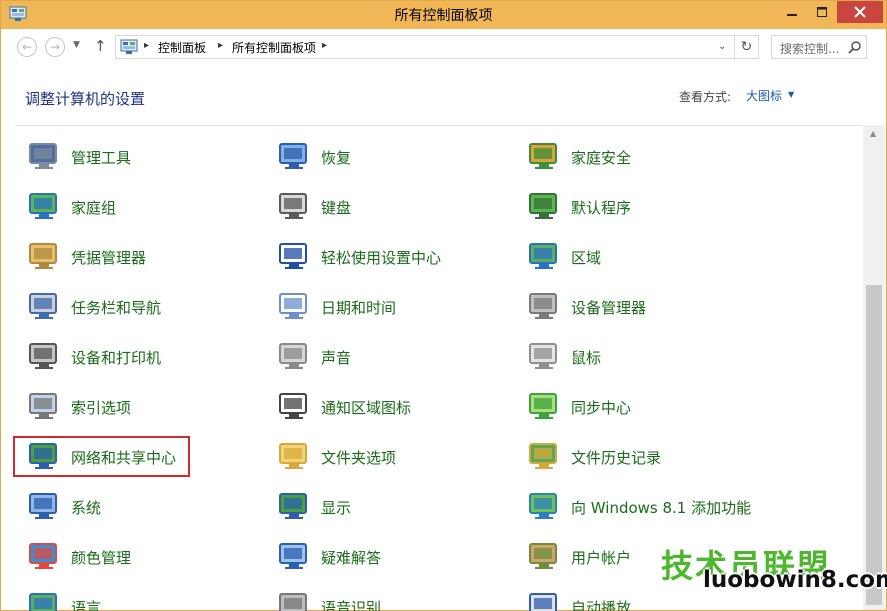 This screenshot has height=611, width=887. I want to click on control-panel-item: 用户帐户, so click(677, 556).